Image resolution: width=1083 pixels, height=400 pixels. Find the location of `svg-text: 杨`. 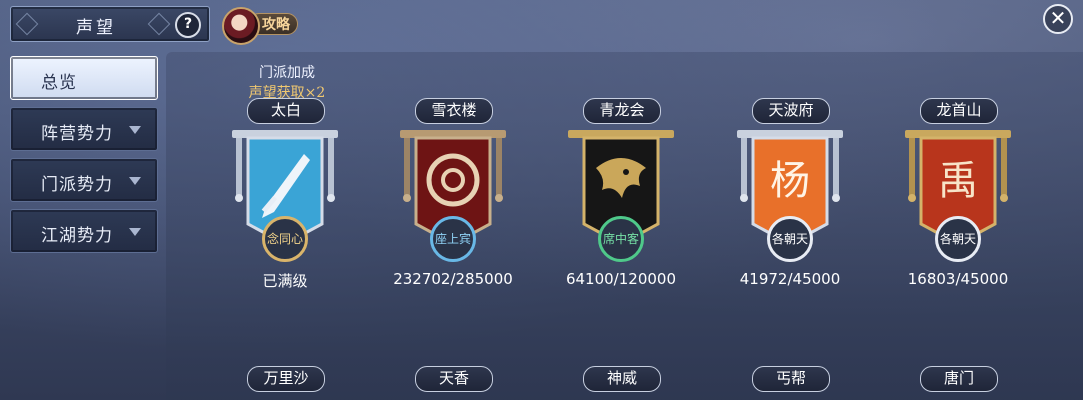

svg-text: 杨 is located at coordinates (790, 181).